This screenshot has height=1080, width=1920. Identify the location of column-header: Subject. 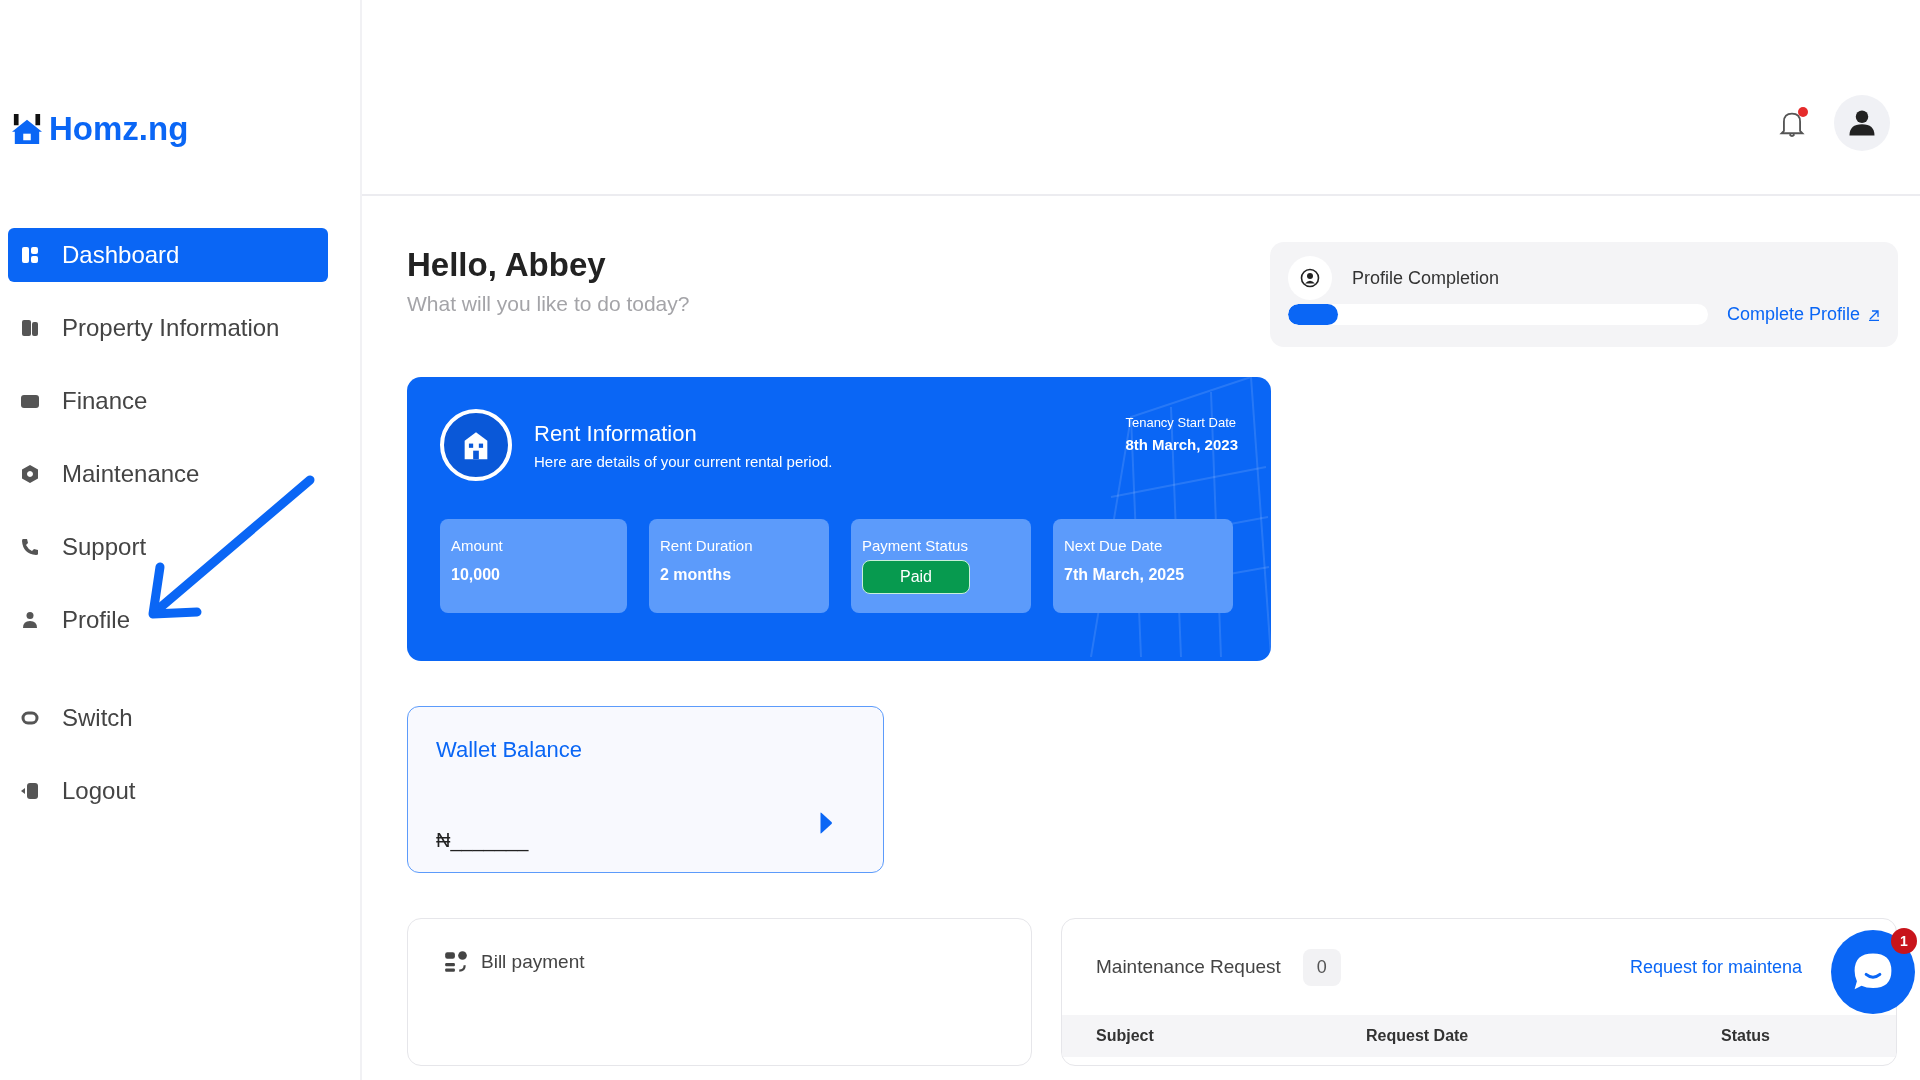
(1125, 1036).